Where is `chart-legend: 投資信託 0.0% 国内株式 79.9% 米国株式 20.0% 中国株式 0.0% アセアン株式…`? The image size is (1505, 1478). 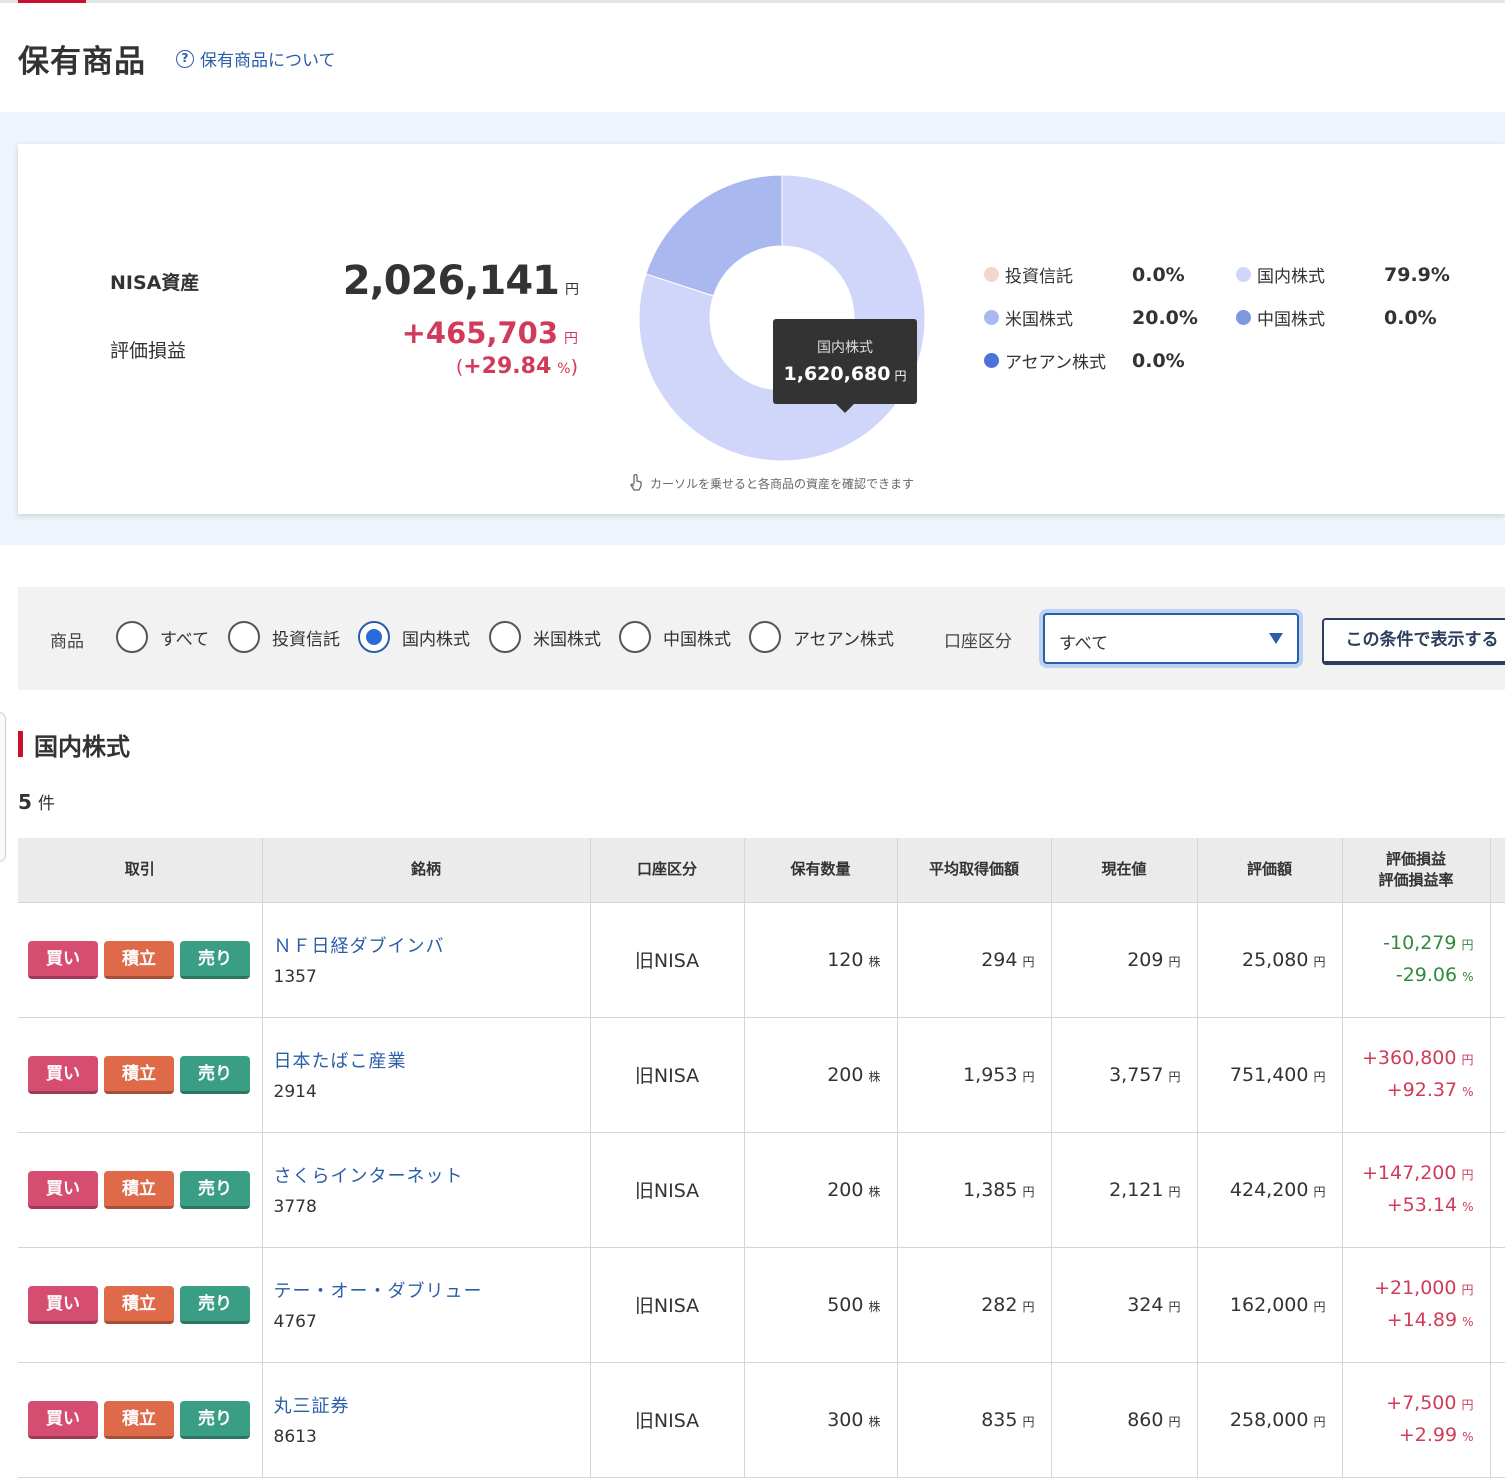 chart-legend: 投資信託 0.0% 国内株式 79.9% 米国株式 20.0% 中国株式 0.0% アセアン株式… is located at coordinates (1224, 322).